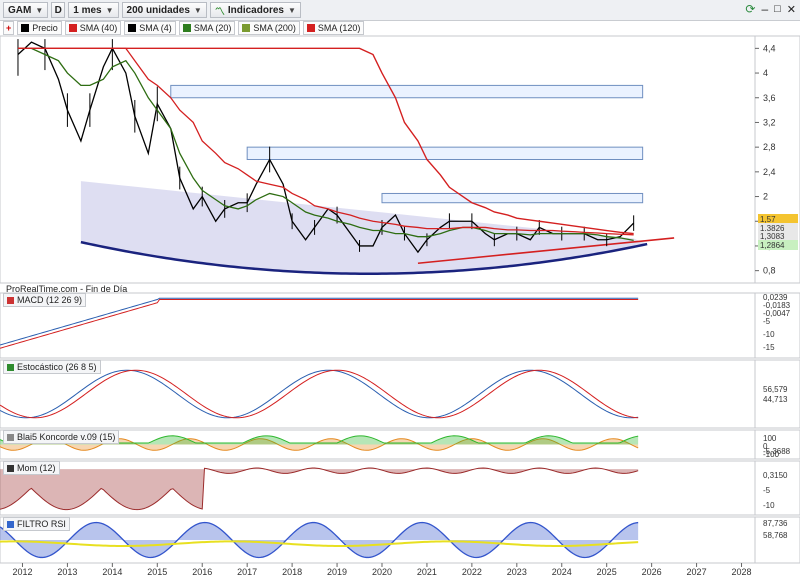  I want to click on year-label: 2016, so click(202, 572).